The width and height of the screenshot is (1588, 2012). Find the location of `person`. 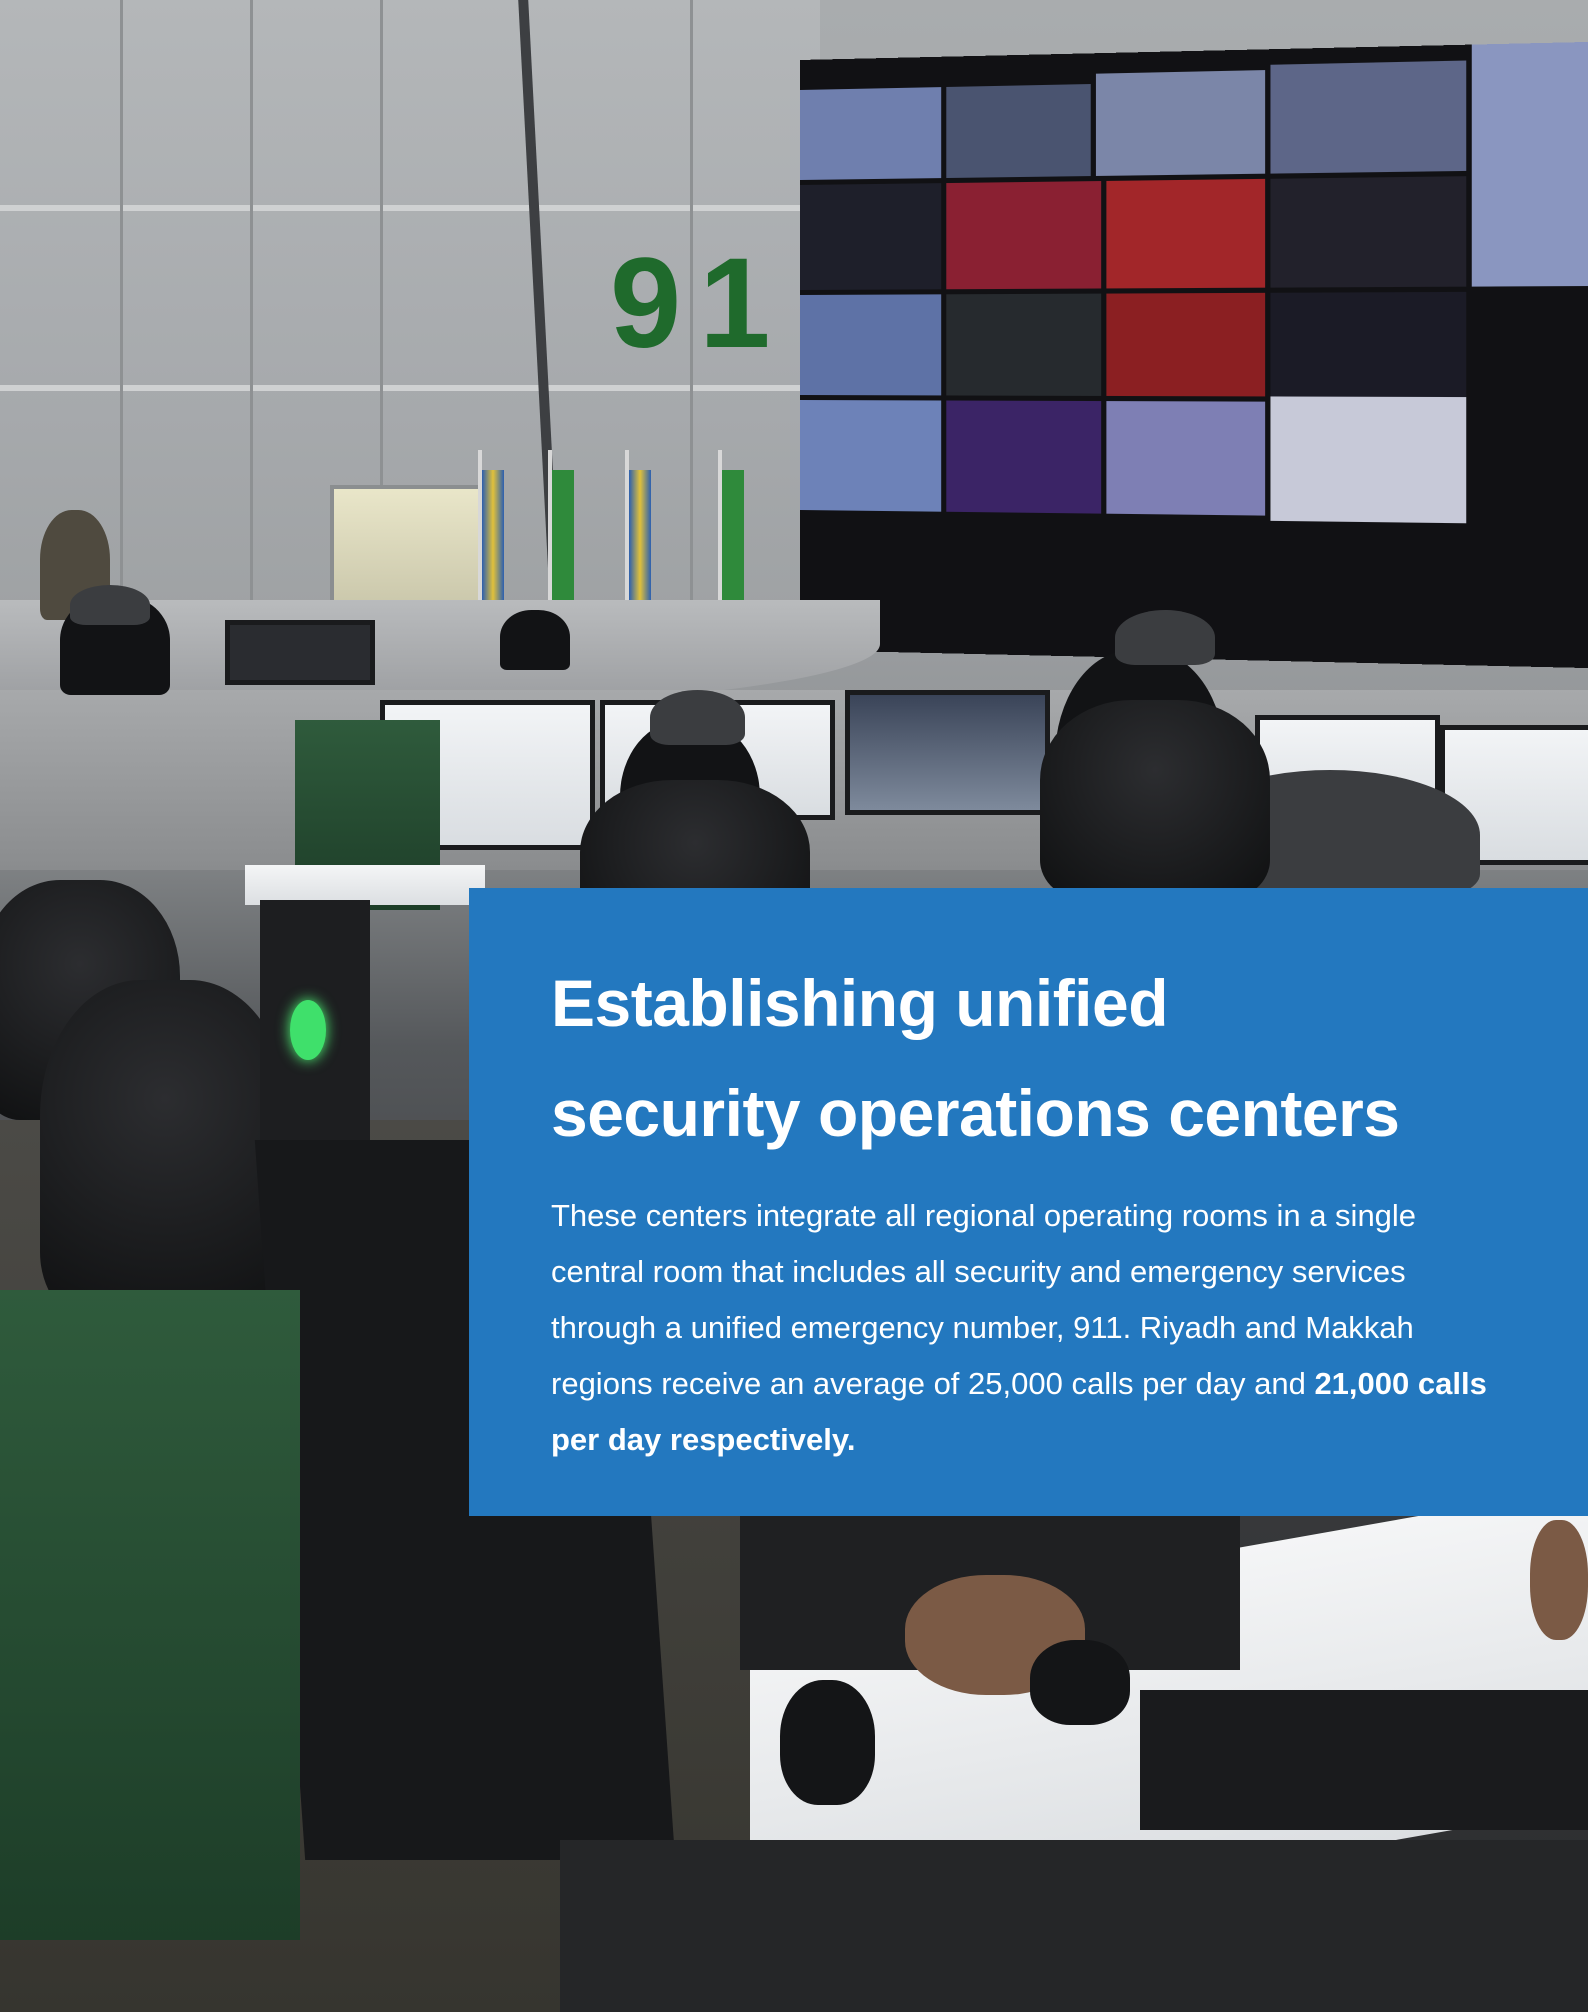

person is located at coordinates (535, 640).